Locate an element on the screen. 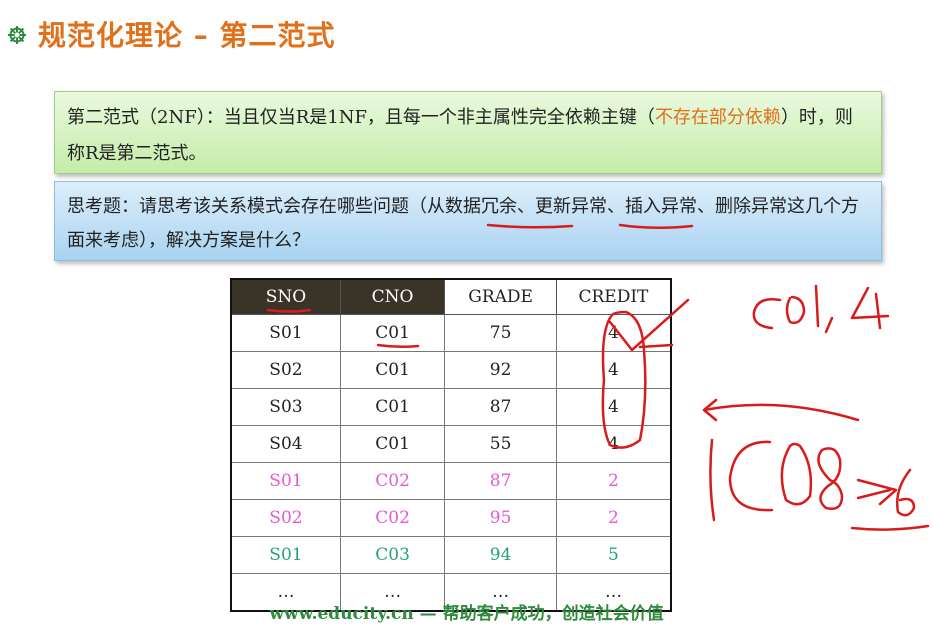 The width and height of the screenshot is (933, 625). handwriting-big-c is located at coordinates (751, 476).